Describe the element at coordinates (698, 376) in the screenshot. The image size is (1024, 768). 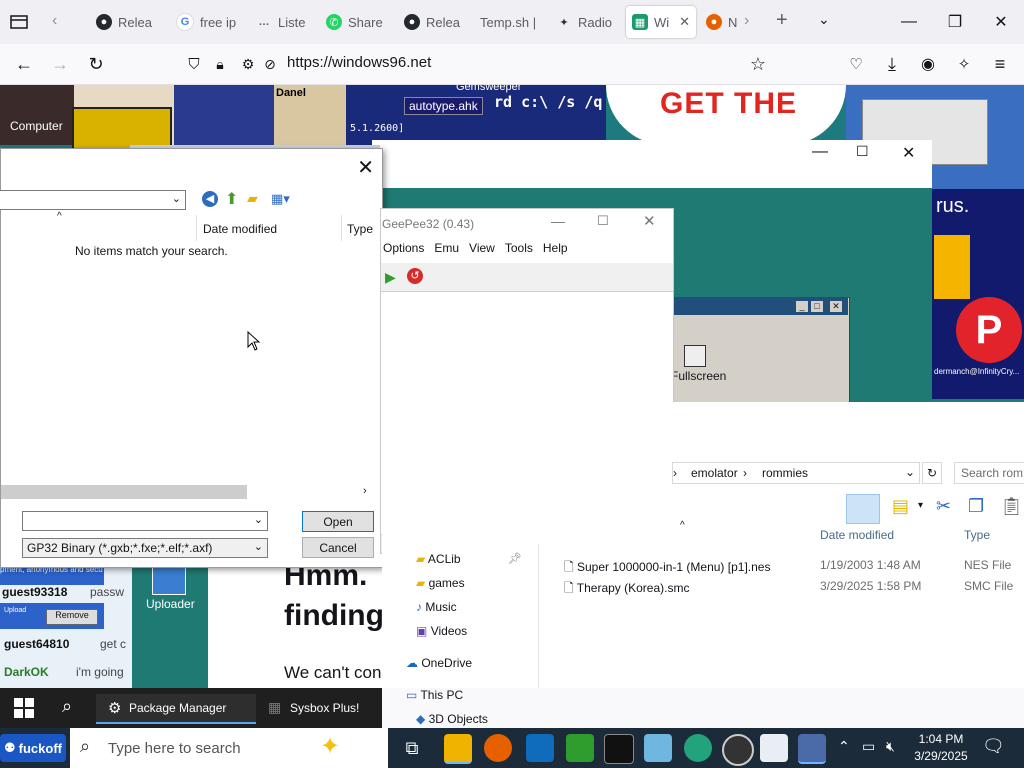
I see `fullscreen-label: Fullscreen` at that location.